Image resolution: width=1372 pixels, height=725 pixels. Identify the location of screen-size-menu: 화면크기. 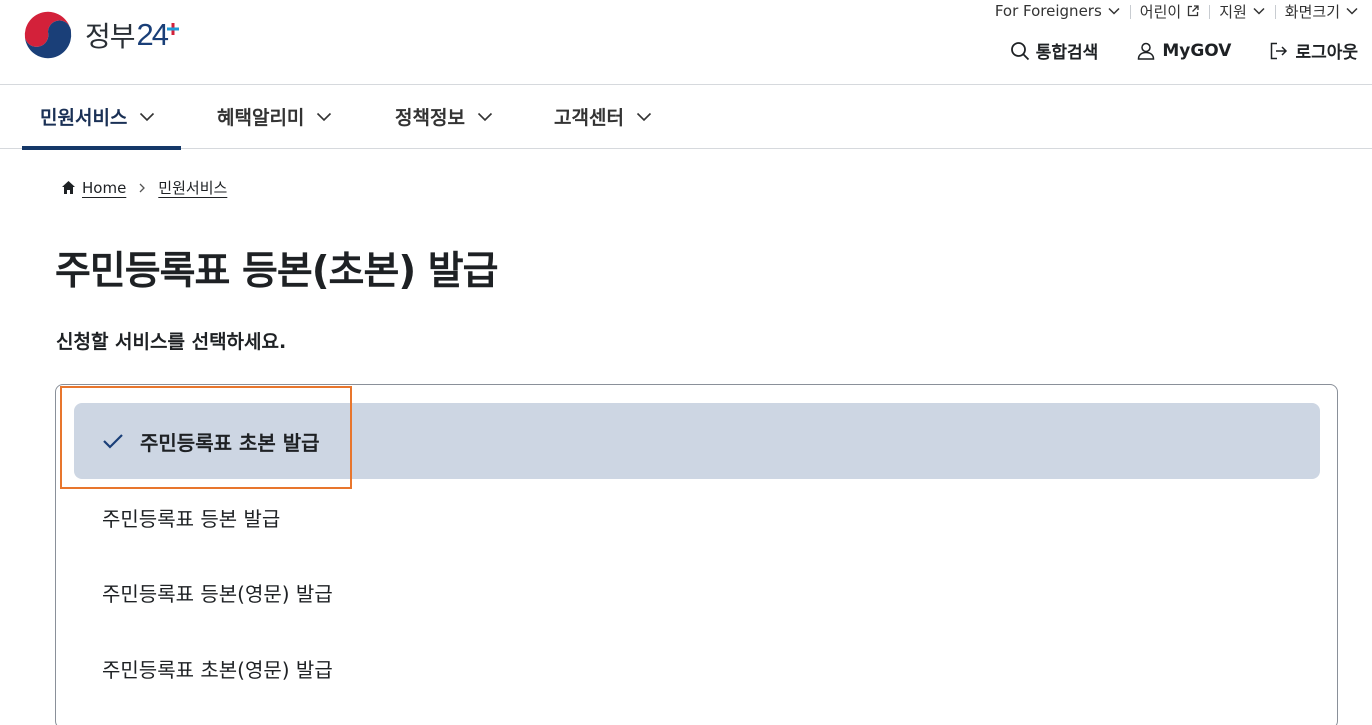
(1316, 11).